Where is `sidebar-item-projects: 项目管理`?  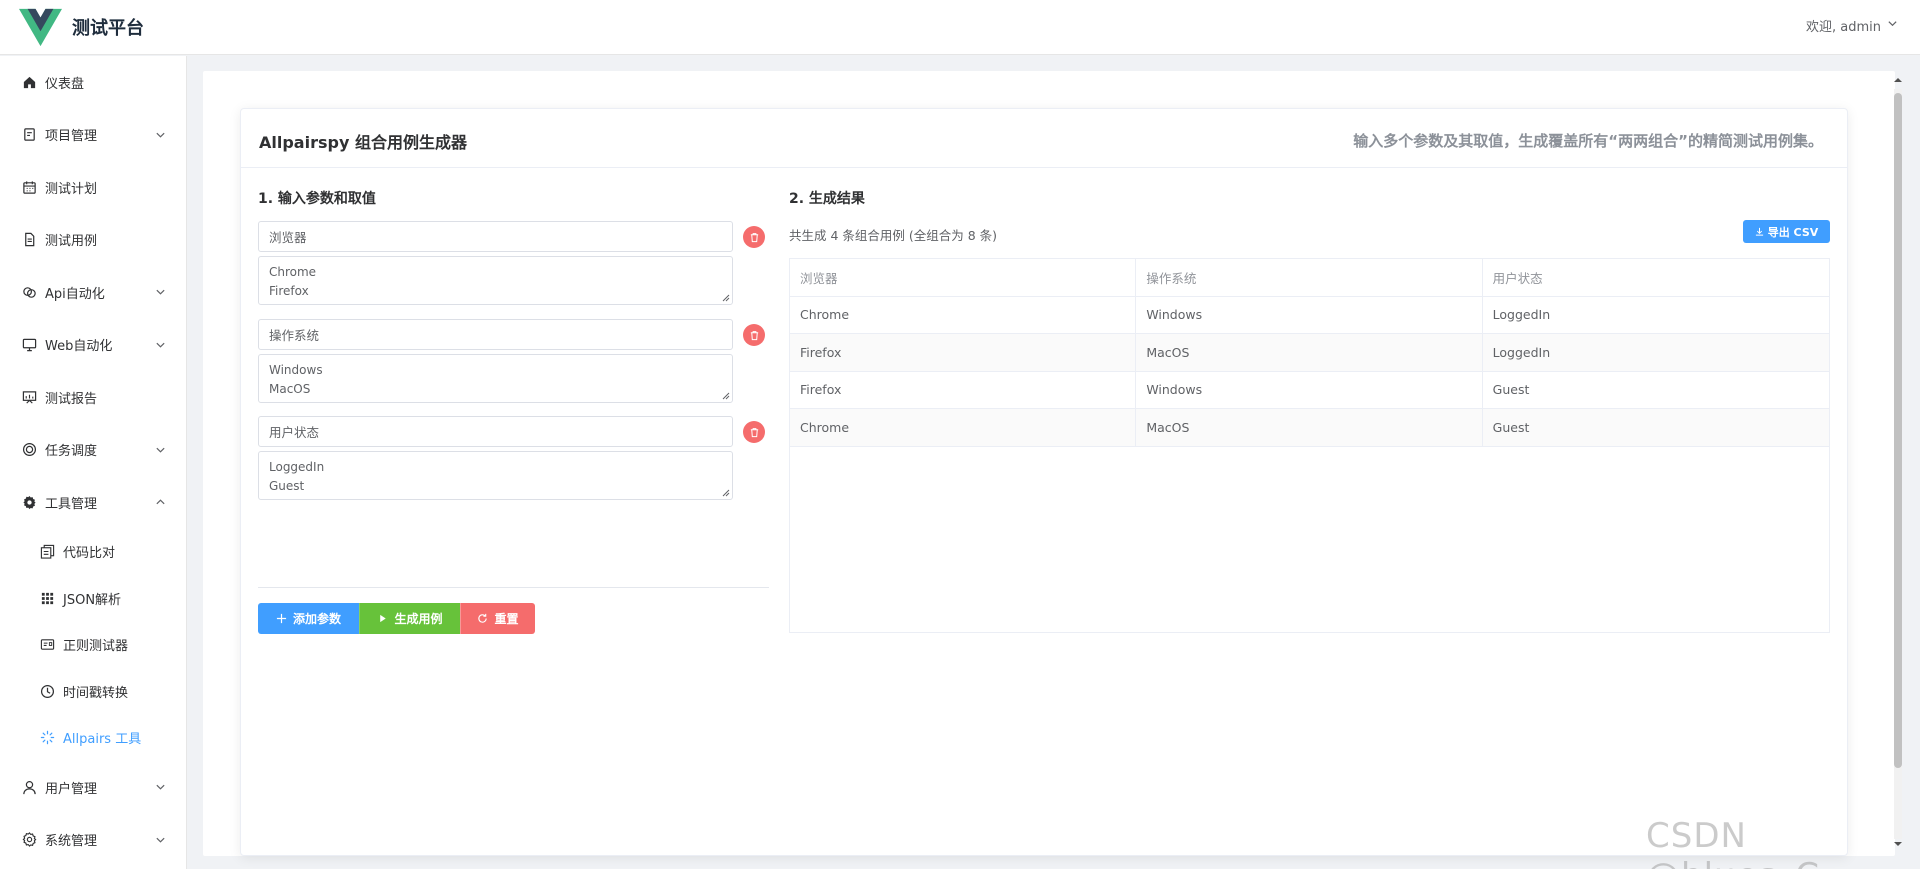
sidebar-item-projects: 项目管理 is located at coordinates (93, 135).